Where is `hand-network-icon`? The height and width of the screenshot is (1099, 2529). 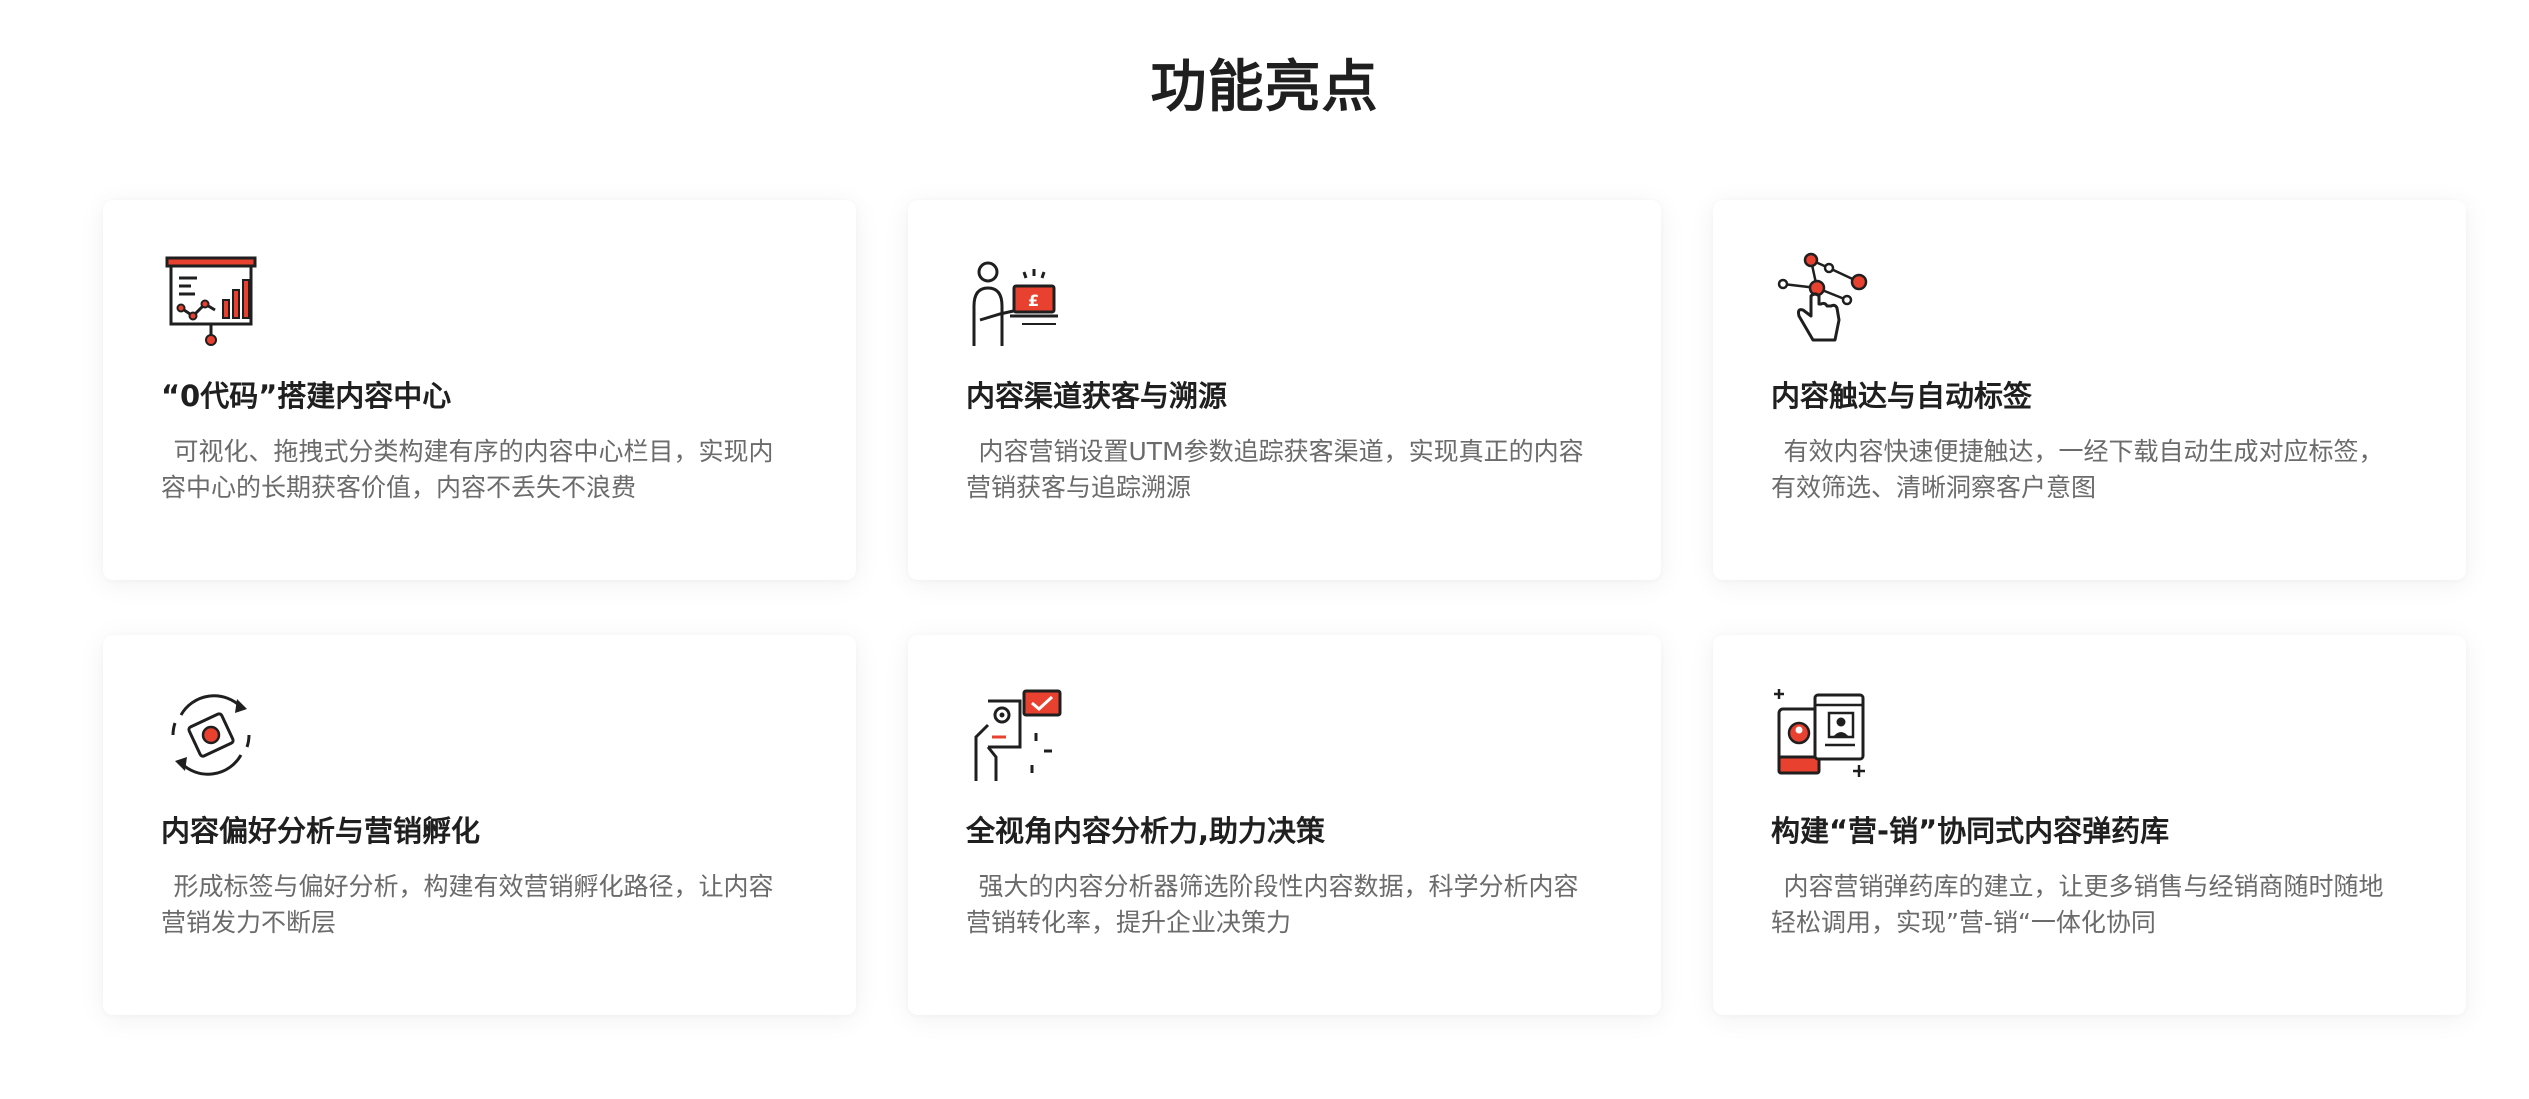 hand-network-icon is located at coordinates (1822, 297).